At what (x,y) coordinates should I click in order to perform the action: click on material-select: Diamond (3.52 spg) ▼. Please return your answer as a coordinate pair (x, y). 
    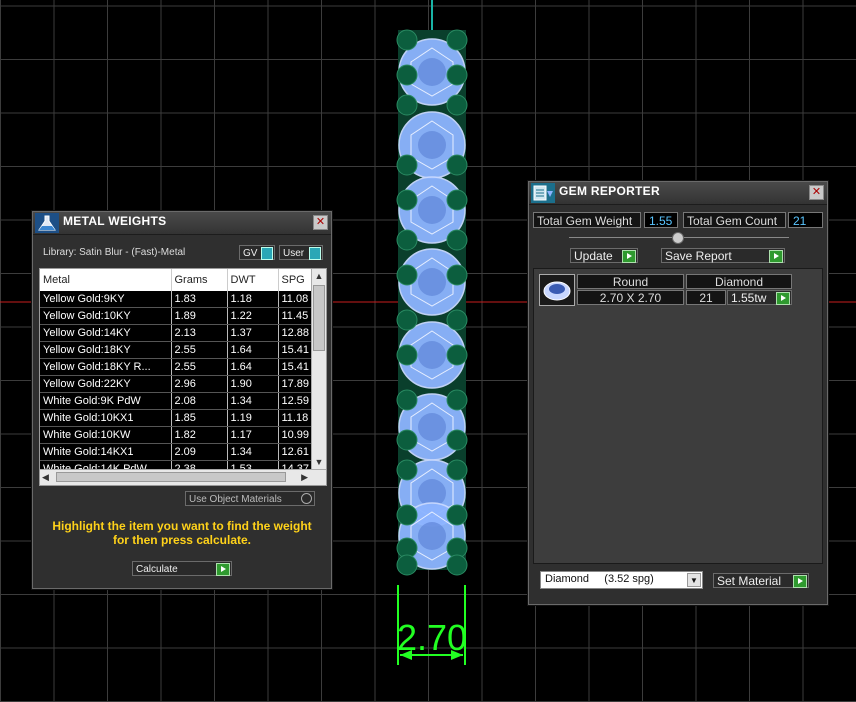
    Looking at the image, I should click on (621, 580).